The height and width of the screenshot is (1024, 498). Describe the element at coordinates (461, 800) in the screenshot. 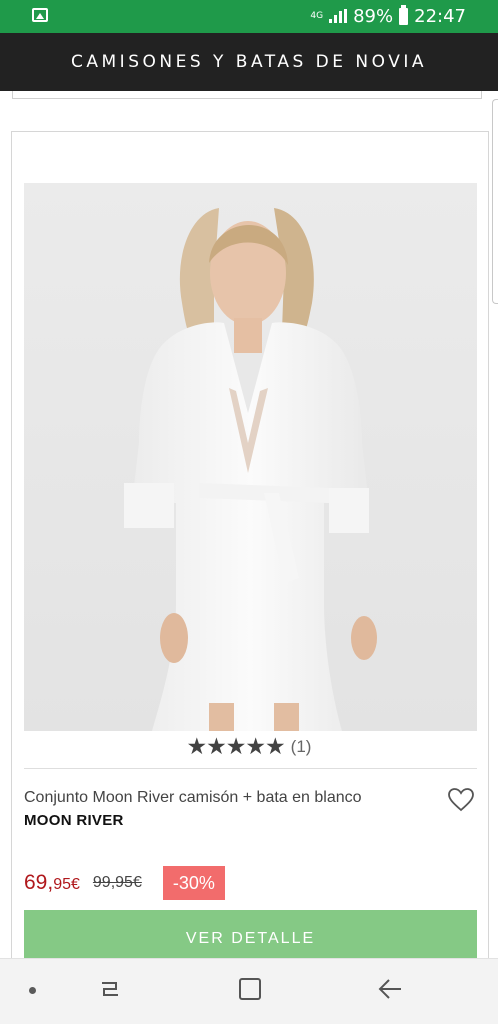

I see `heart-icon` at that location.